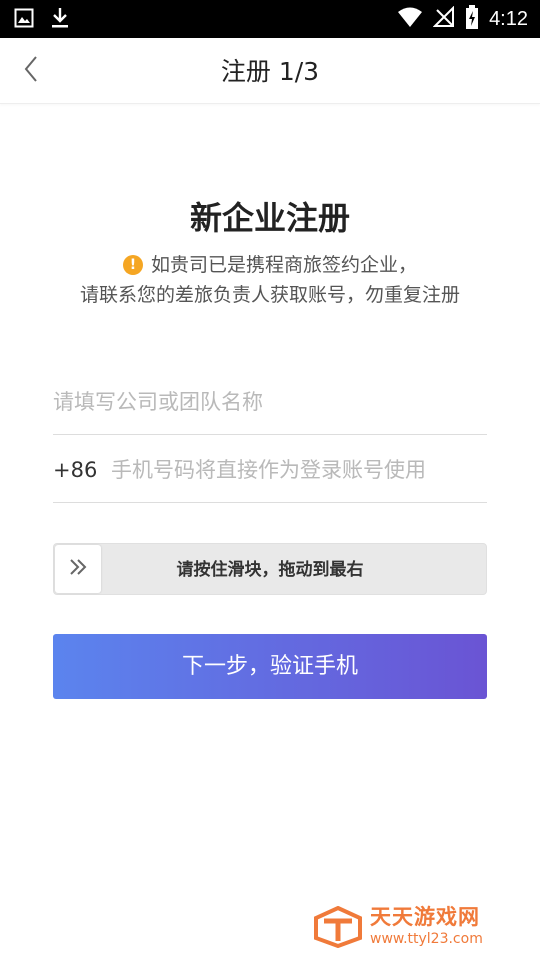 This screenshot has height=960, width=540. What do you see at coordinates (443, 18) in the screenshot?
I see `no-signal-icon` at bounding box center [443, 18].